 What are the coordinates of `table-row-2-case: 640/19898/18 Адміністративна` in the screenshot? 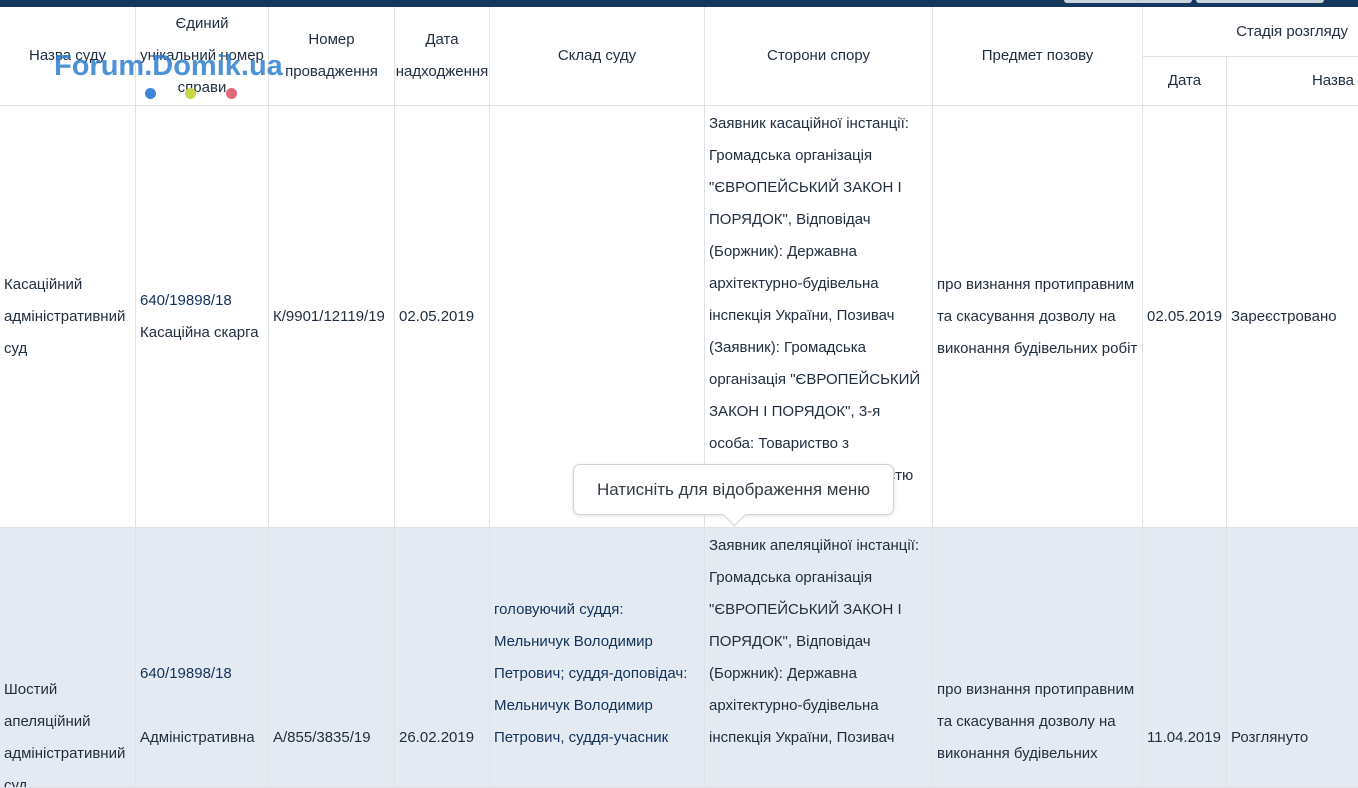 It's located at (202, 658).